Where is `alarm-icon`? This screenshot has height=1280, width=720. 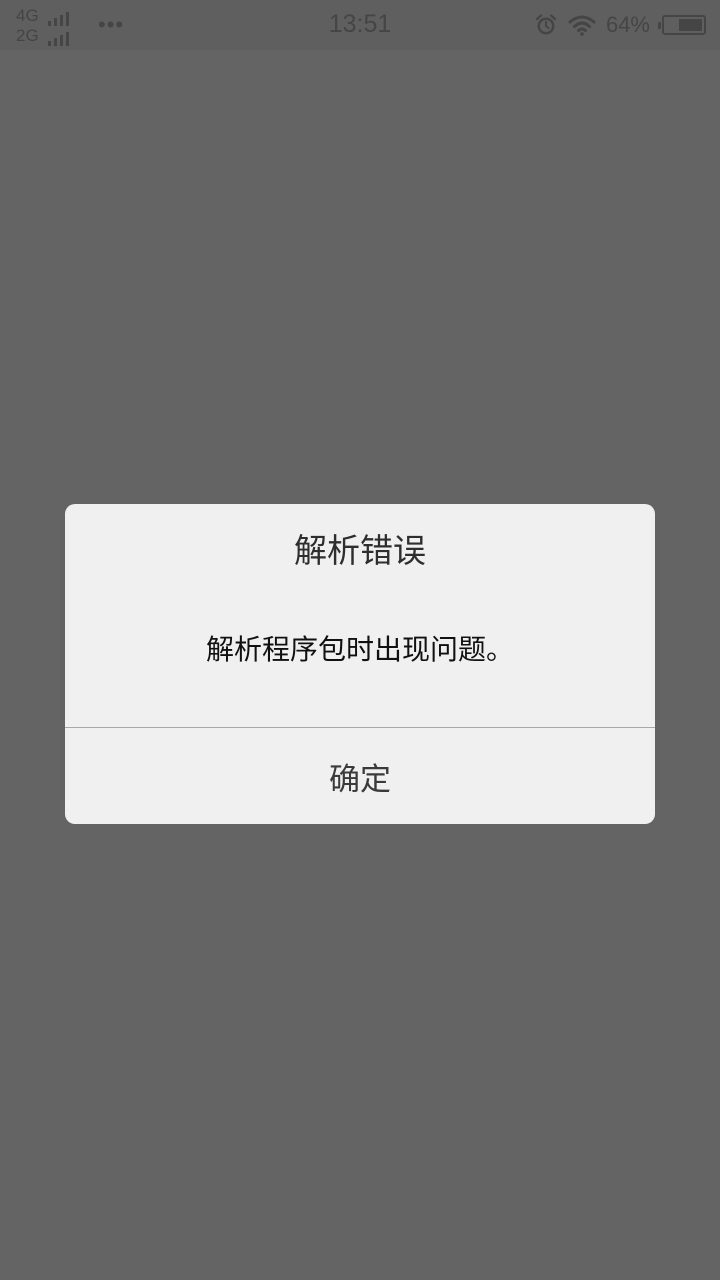 alarm-icon is located at coordinates (546, 24).